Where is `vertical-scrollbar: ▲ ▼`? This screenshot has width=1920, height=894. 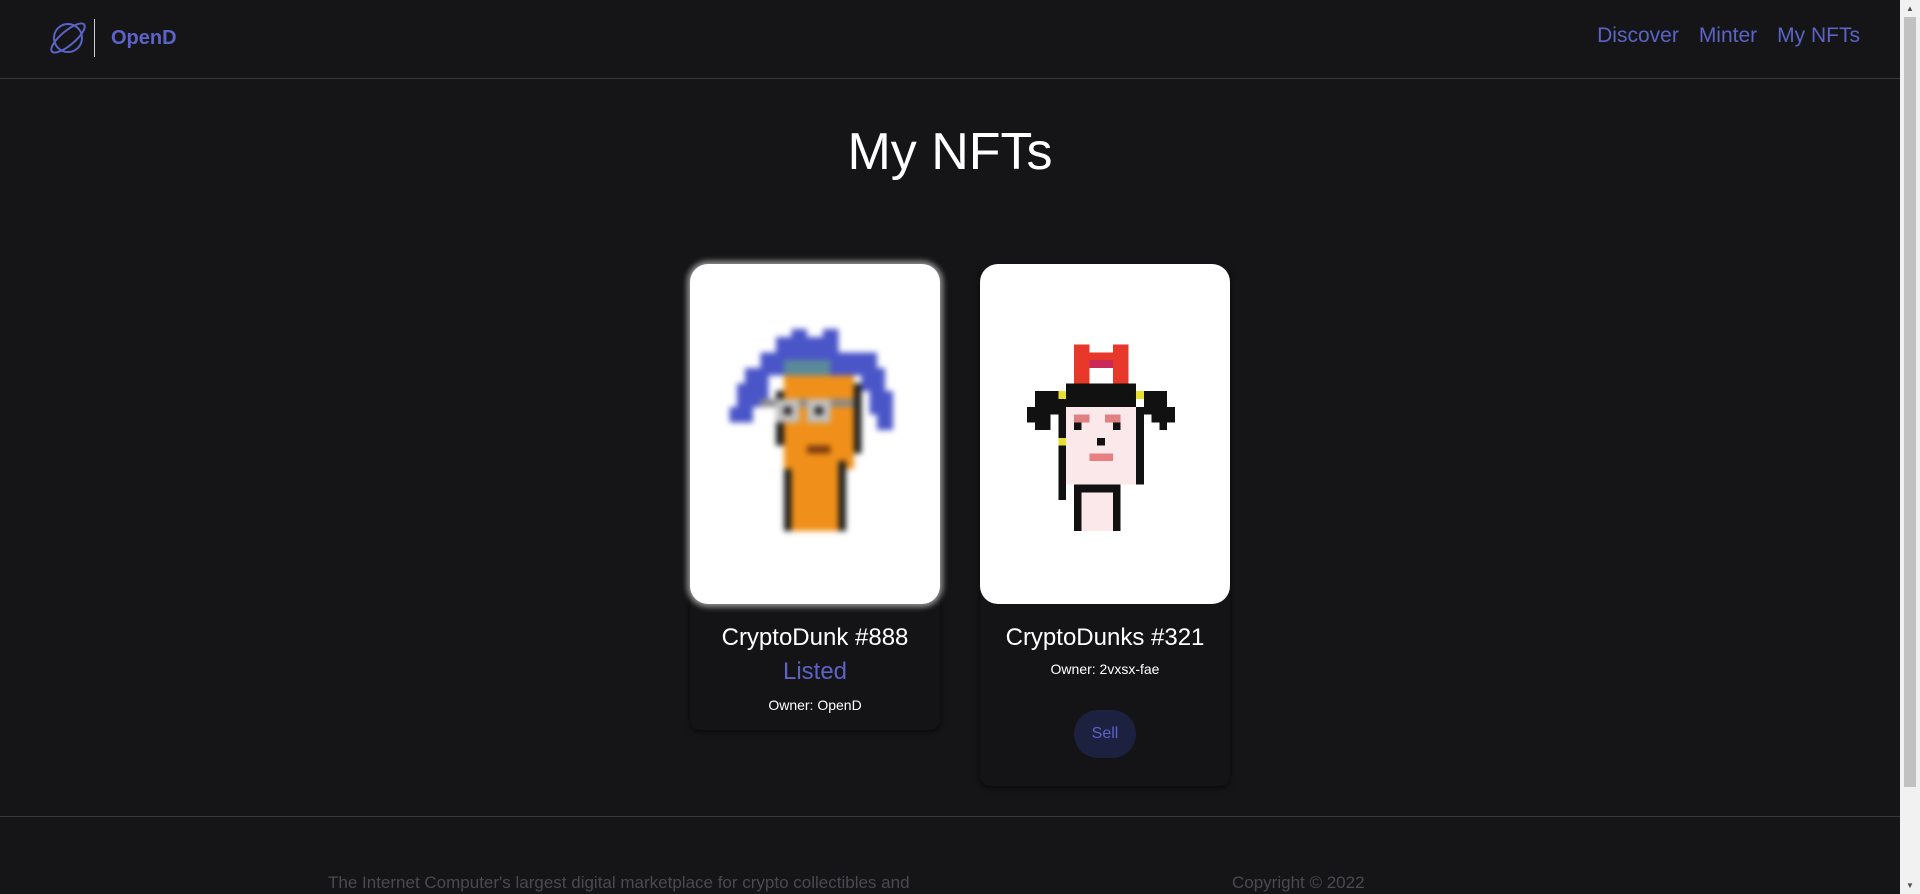
vertical-scrollbar: ▲ ▼ is located at coordinates (1910, 447).